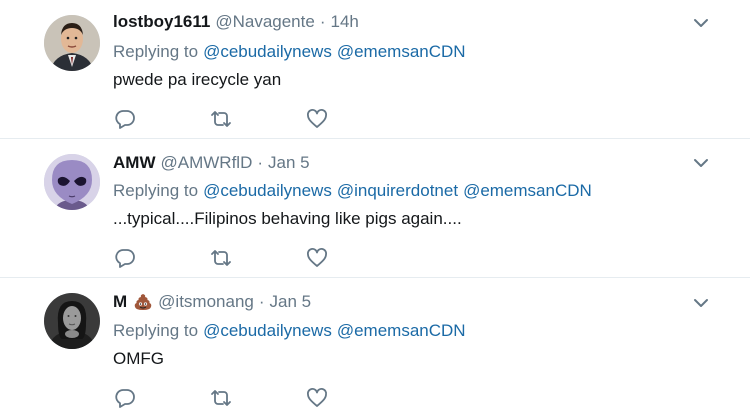 The image size is (750, 413). Describe the element at coordinates (265, 22) in the screenshot. I see `user-handle: @Navagente` at that location.